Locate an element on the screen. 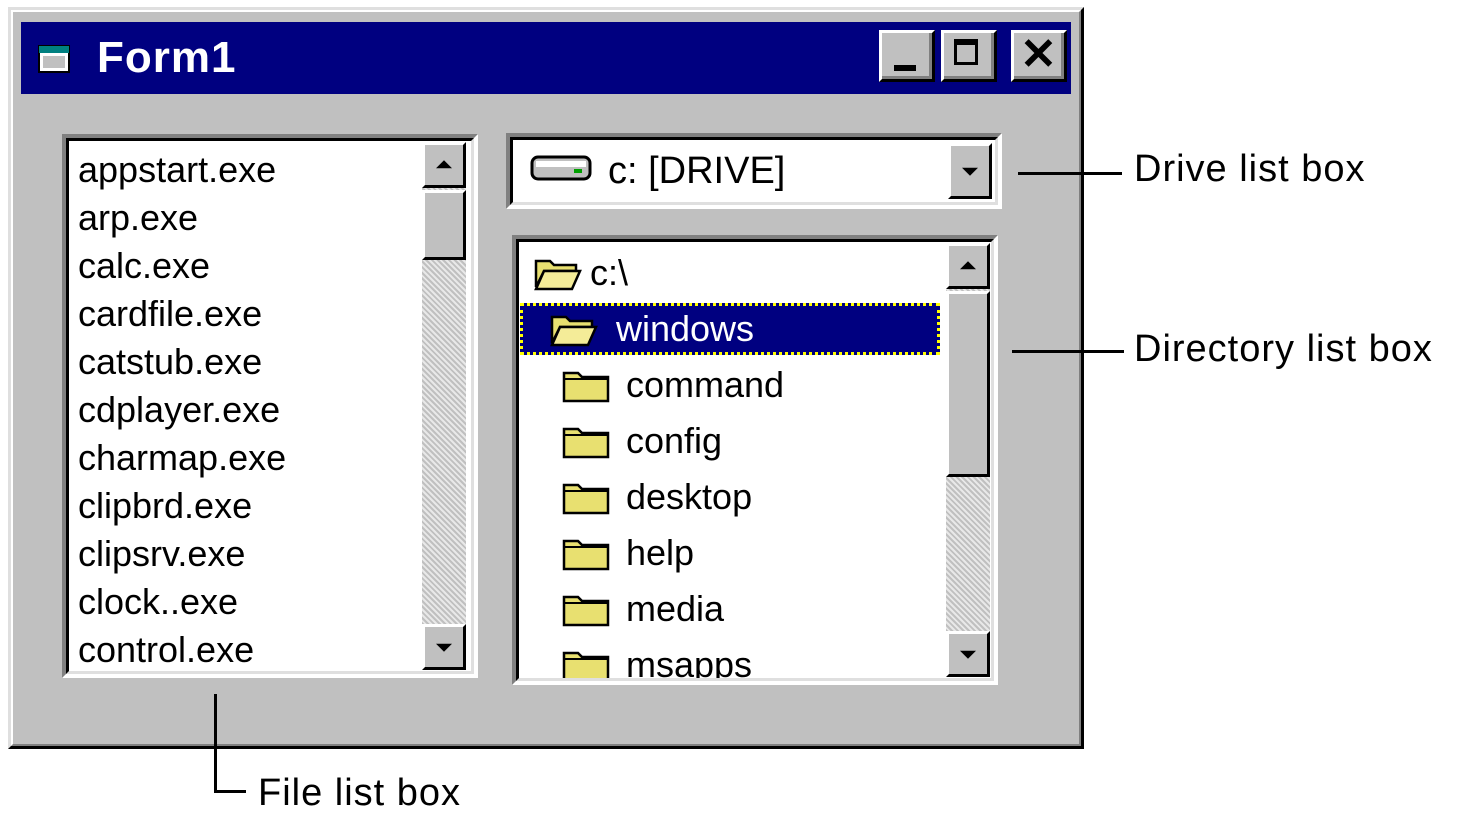 This screenshot has height=817, width=1484. minimize-button is located at coordinates (907, 56).